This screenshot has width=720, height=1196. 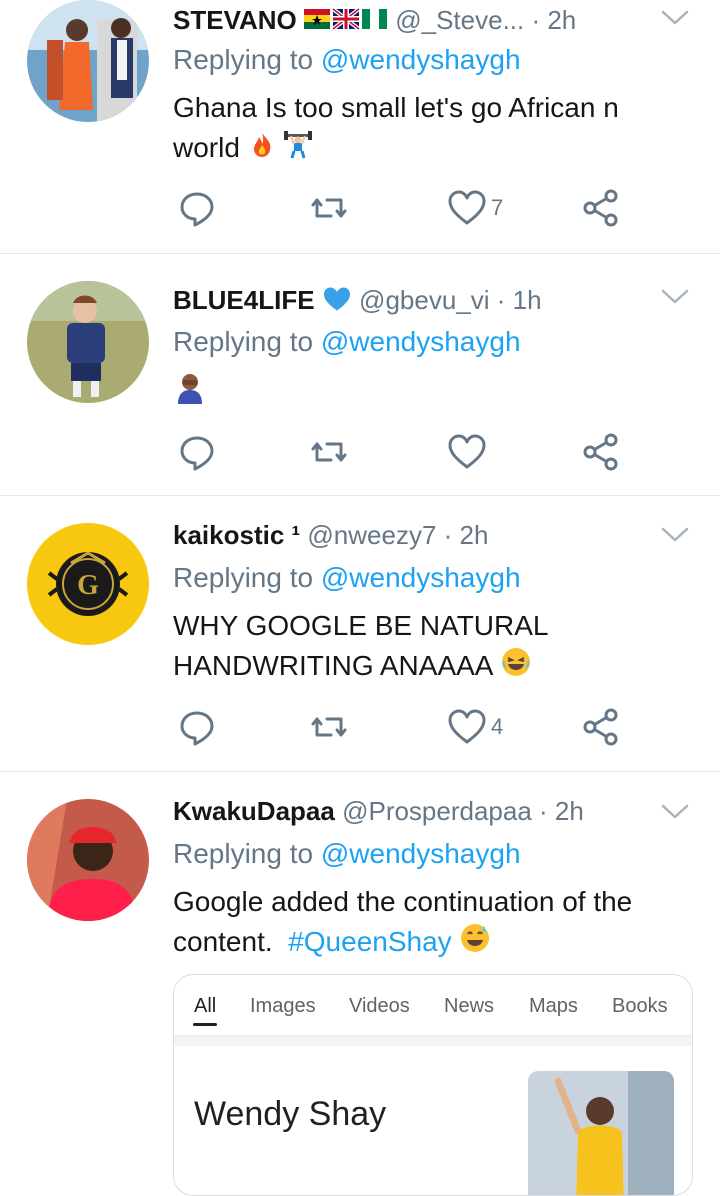 I want to click on like-count: 4, so click(x=497, y=726).